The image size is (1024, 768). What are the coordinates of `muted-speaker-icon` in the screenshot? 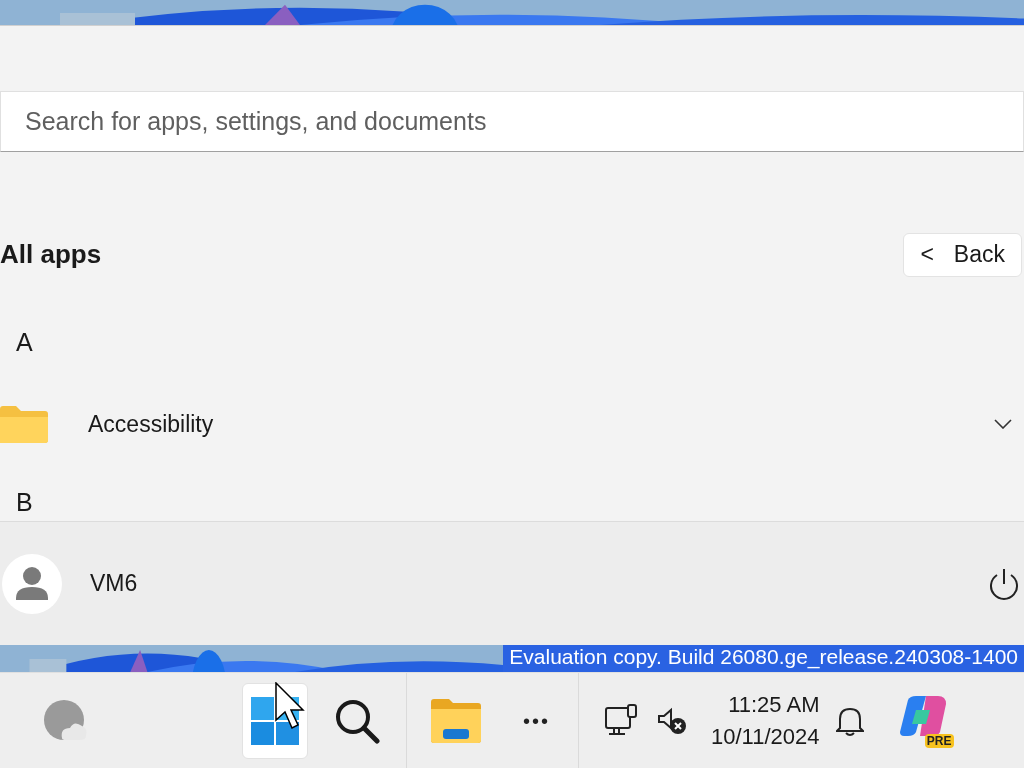 It's located at (672, 720).